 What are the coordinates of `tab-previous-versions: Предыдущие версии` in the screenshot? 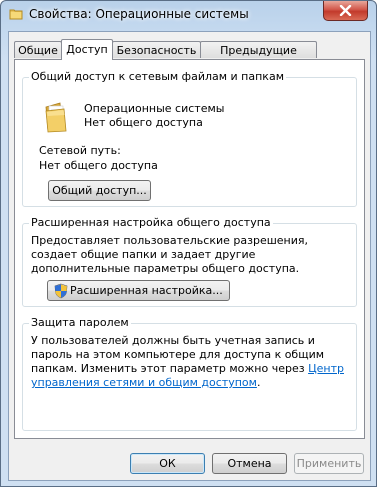 It's located at (258, 57).